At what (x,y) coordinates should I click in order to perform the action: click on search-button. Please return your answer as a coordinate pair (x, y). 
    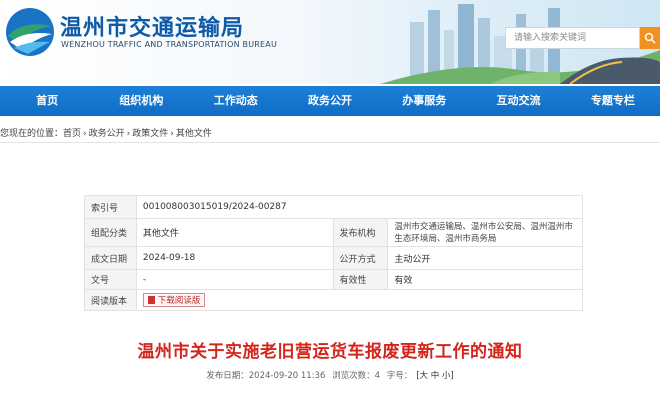
    Looking at the image, I should click on (650, 38).